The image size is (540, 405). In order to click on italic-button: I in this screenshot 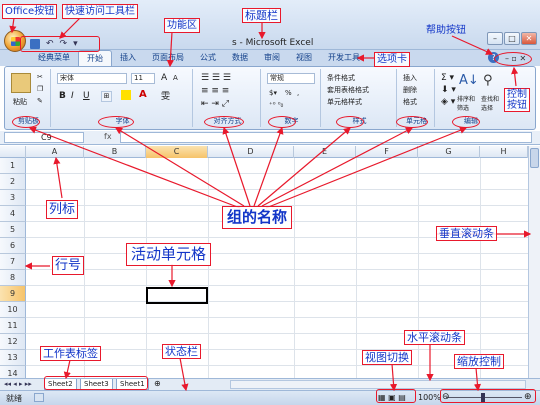, I will do `click(72, 96)`.